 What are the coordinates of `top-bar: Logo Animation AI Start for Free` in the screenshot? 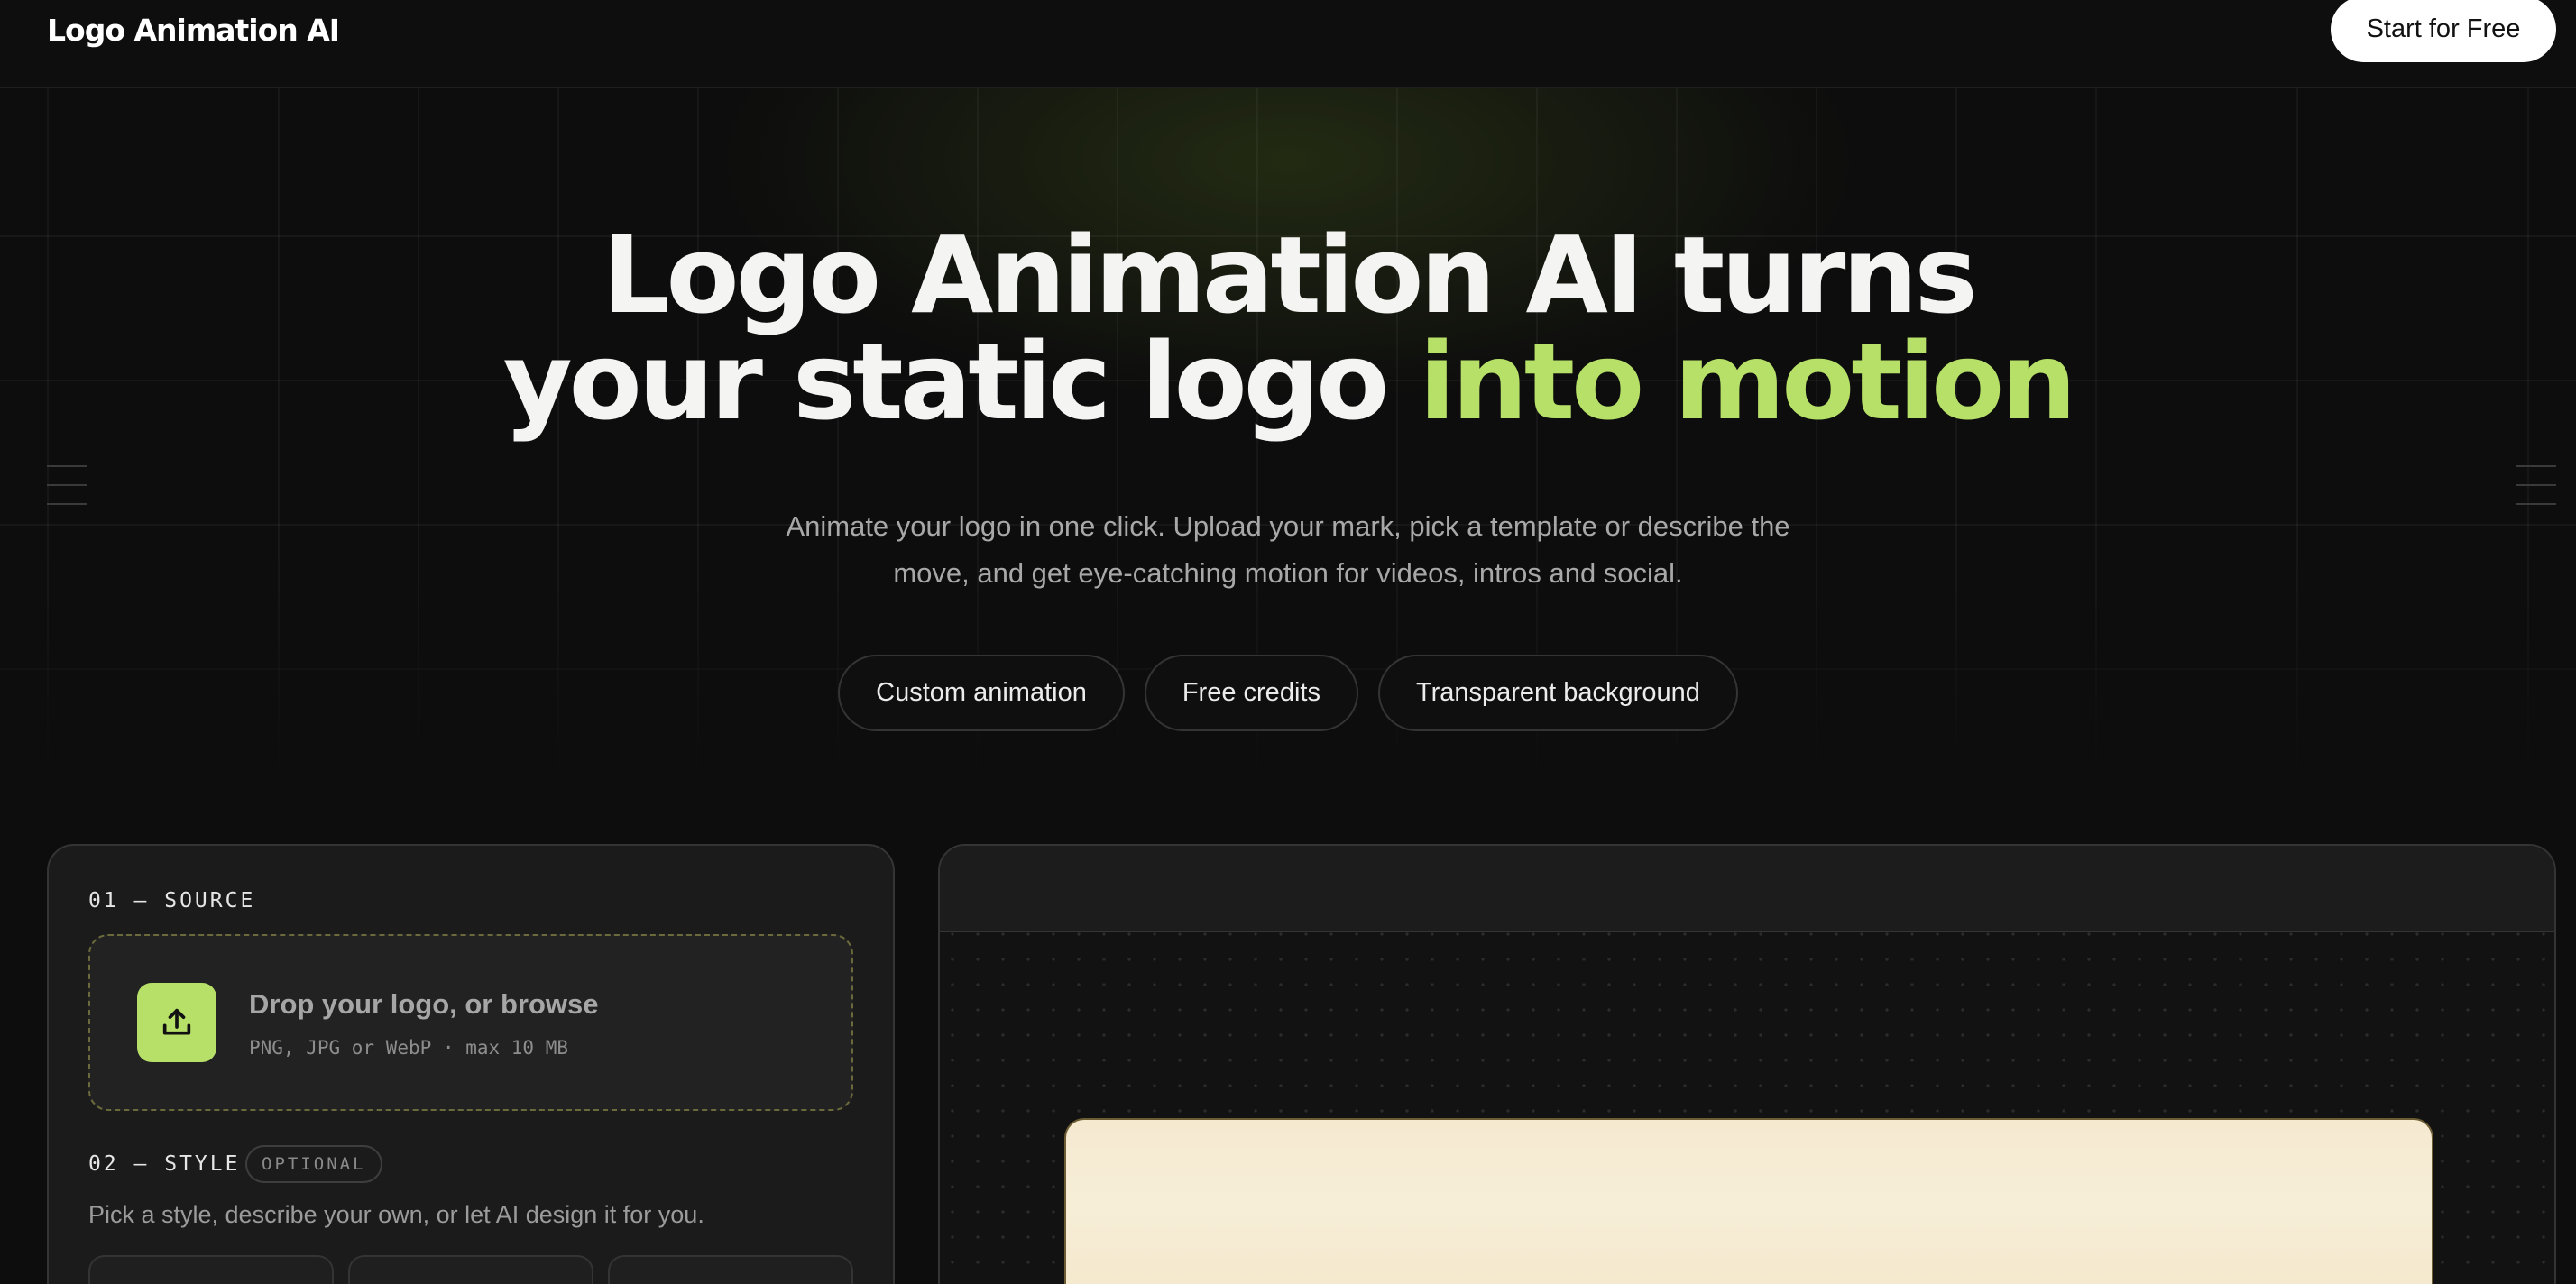 It's located at (1288, 44).